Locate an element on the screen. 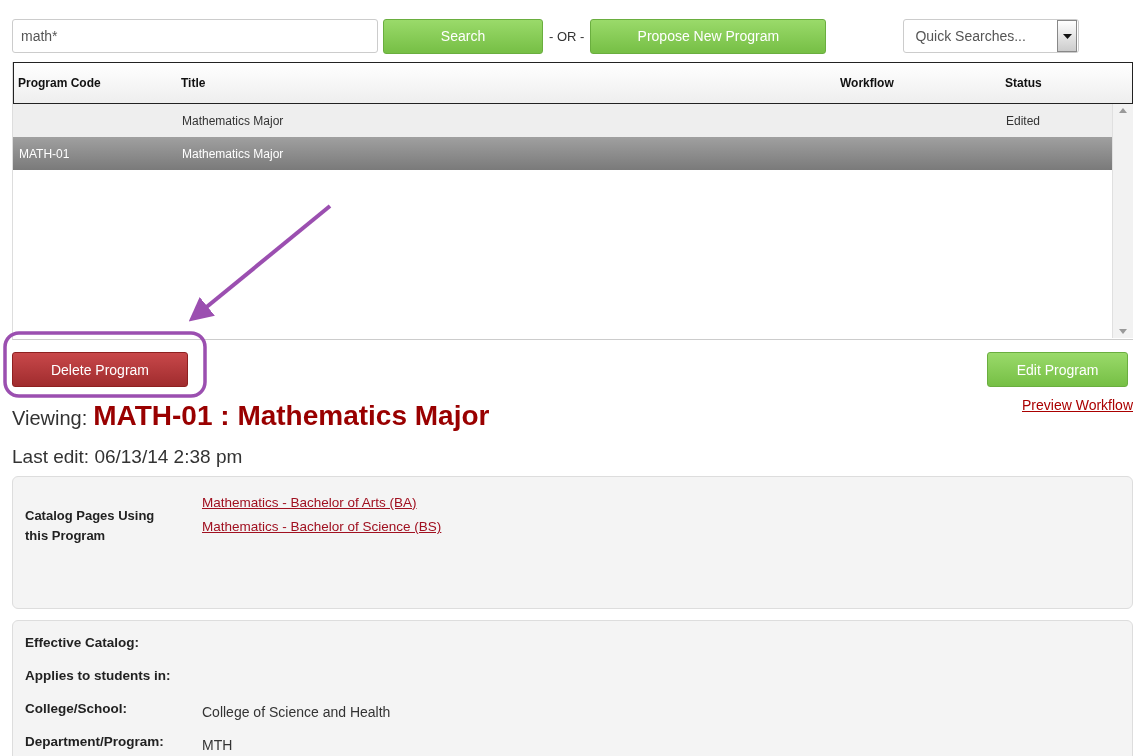 This screenshot has height=756, width=1133. table-row: Mathematics Major Edited is located at coordinates (562, 120).